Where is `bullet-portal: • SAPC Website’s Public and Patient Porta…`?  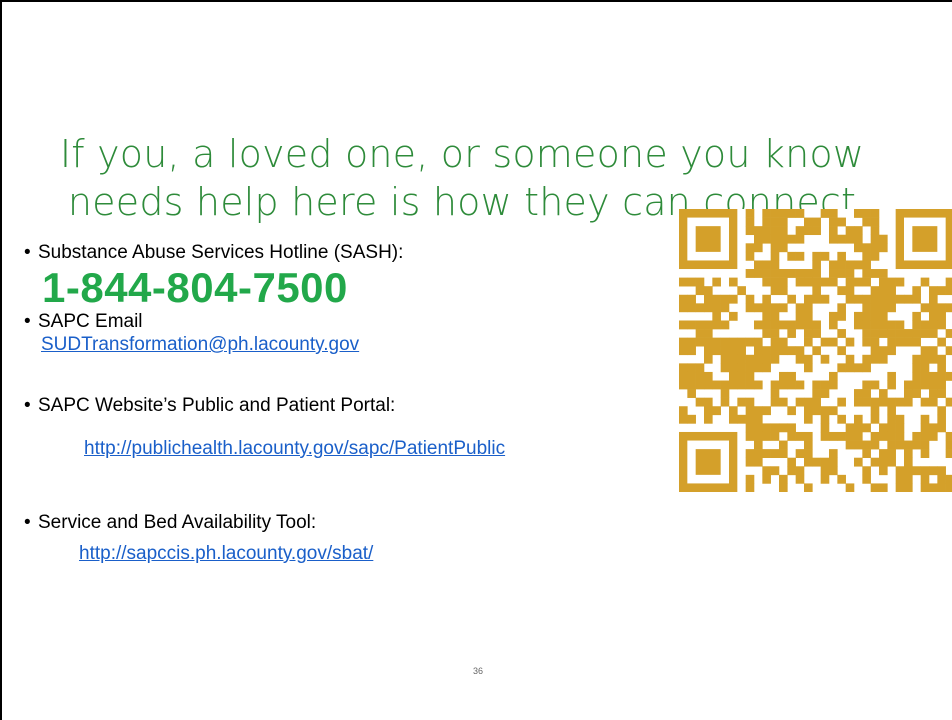 bullet-portal: • SAPC Website’s Public and Patient Porta… is located at coordinates (209, 406).